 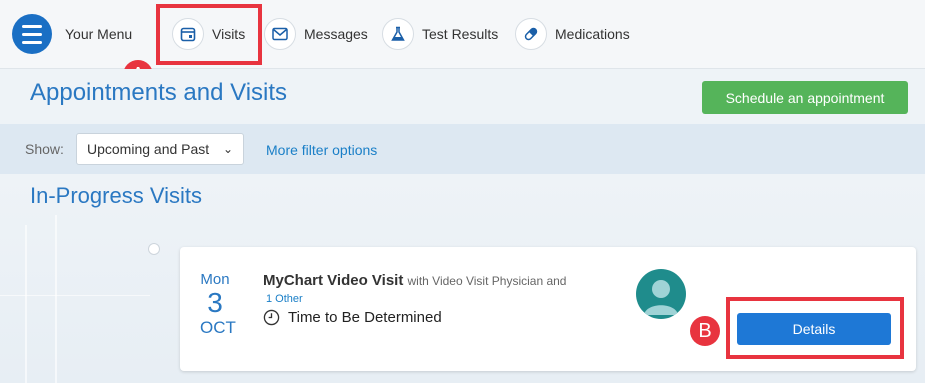 I want to click on show-select: Upcoming and Past ⌄, so click(x=160, y=149).